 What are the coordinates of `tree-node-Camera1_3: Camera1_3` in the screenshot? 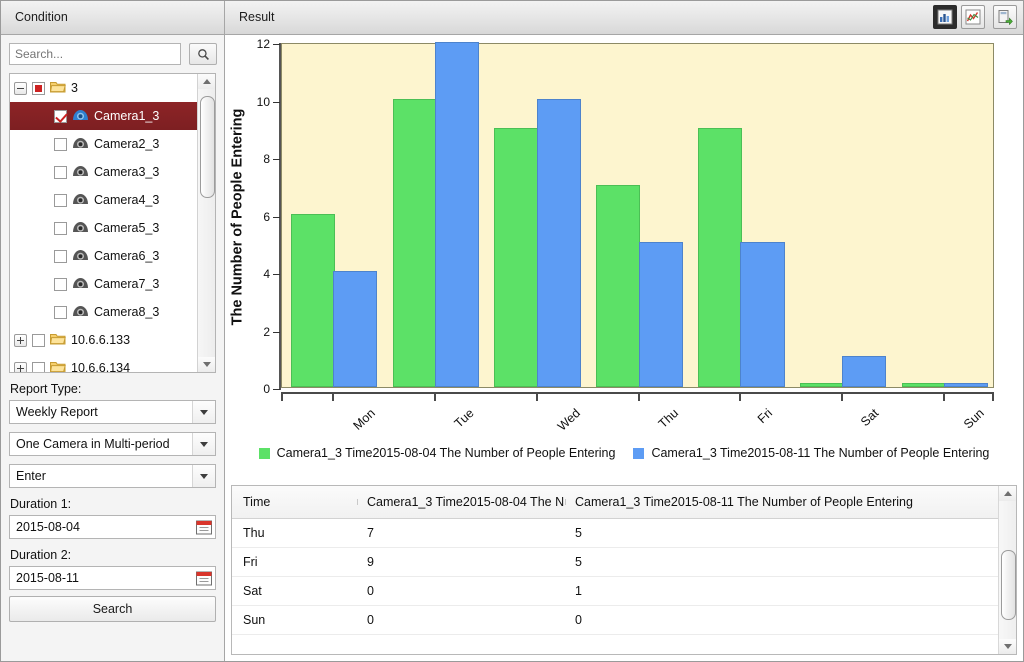 It's located at (104, 116).